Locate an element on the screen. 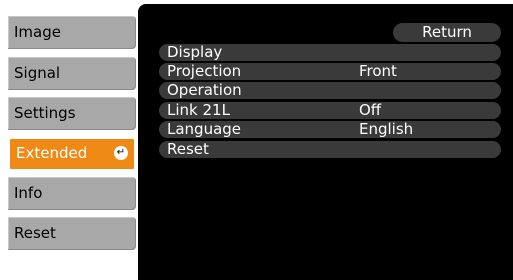 This screenshot has height=280, width=513. sidebar-item-signal: Signal is located at coordinates (72, 73).